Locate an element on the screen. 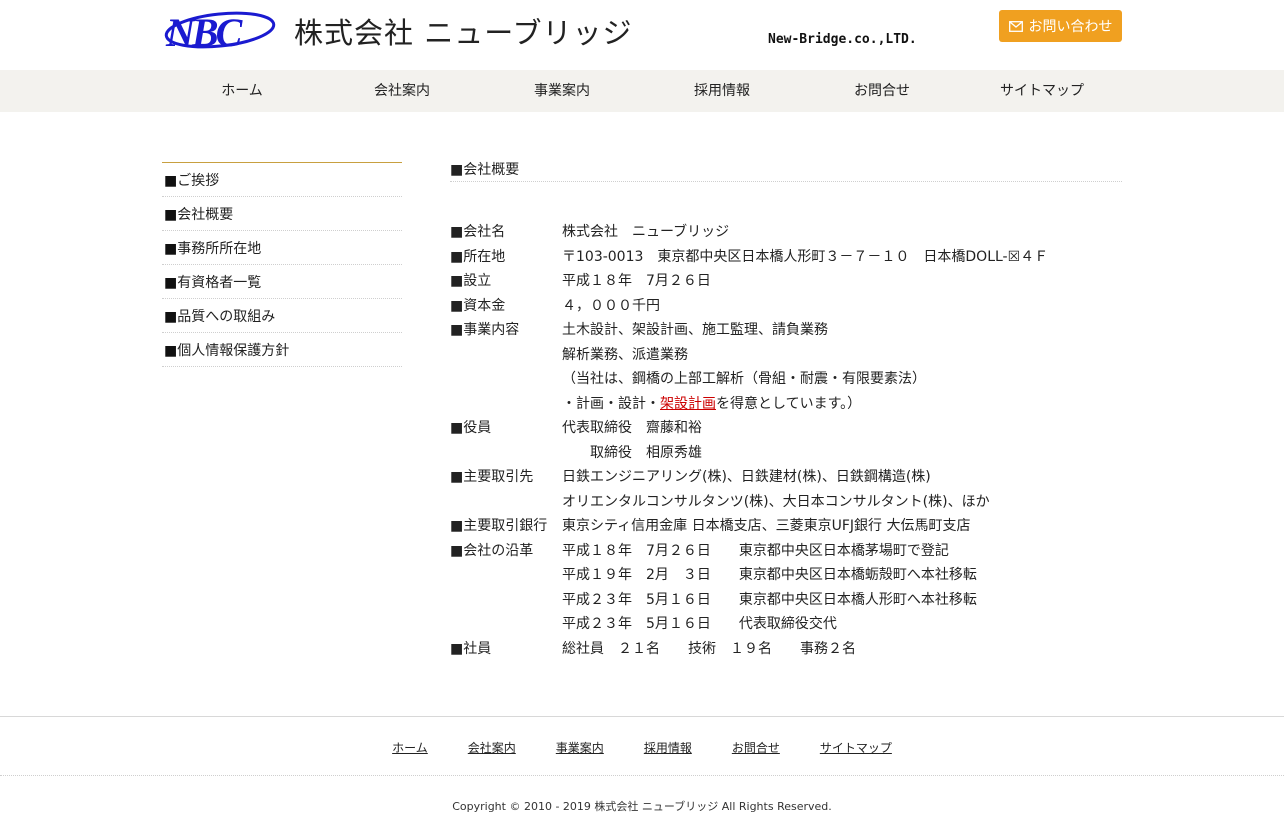  history-line: 平成２３年 5月１６日 東京都中央区日本橋人形町へ本社移転 is located at coordinates (769, 599).